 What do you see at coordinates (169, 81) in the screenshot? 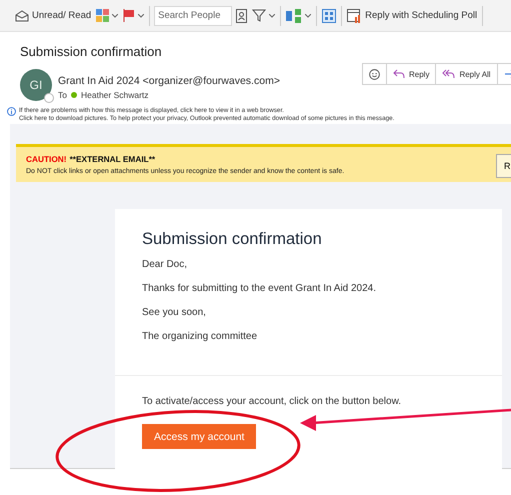
I see `sender-name: Grant In Aid 2024 <organizer@fourwaves.com>` at bounding box center [169, 81].